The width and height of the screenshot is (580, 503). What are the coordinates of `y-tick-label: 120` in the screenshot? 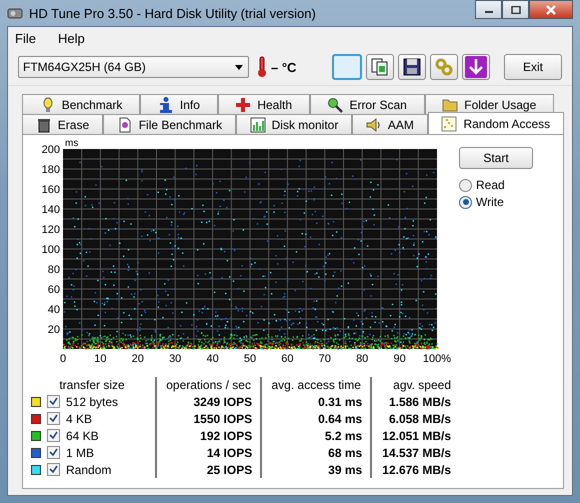 It's located at (51, 230).